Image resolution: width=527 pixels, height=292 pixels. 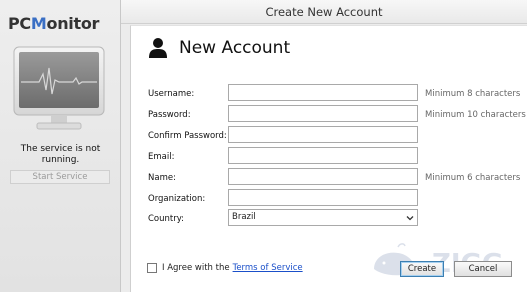 What do you see at coordinates (60, 177) in the screenshot?
I see `start-service-button: Start Service` at bounding box center [60, 177].